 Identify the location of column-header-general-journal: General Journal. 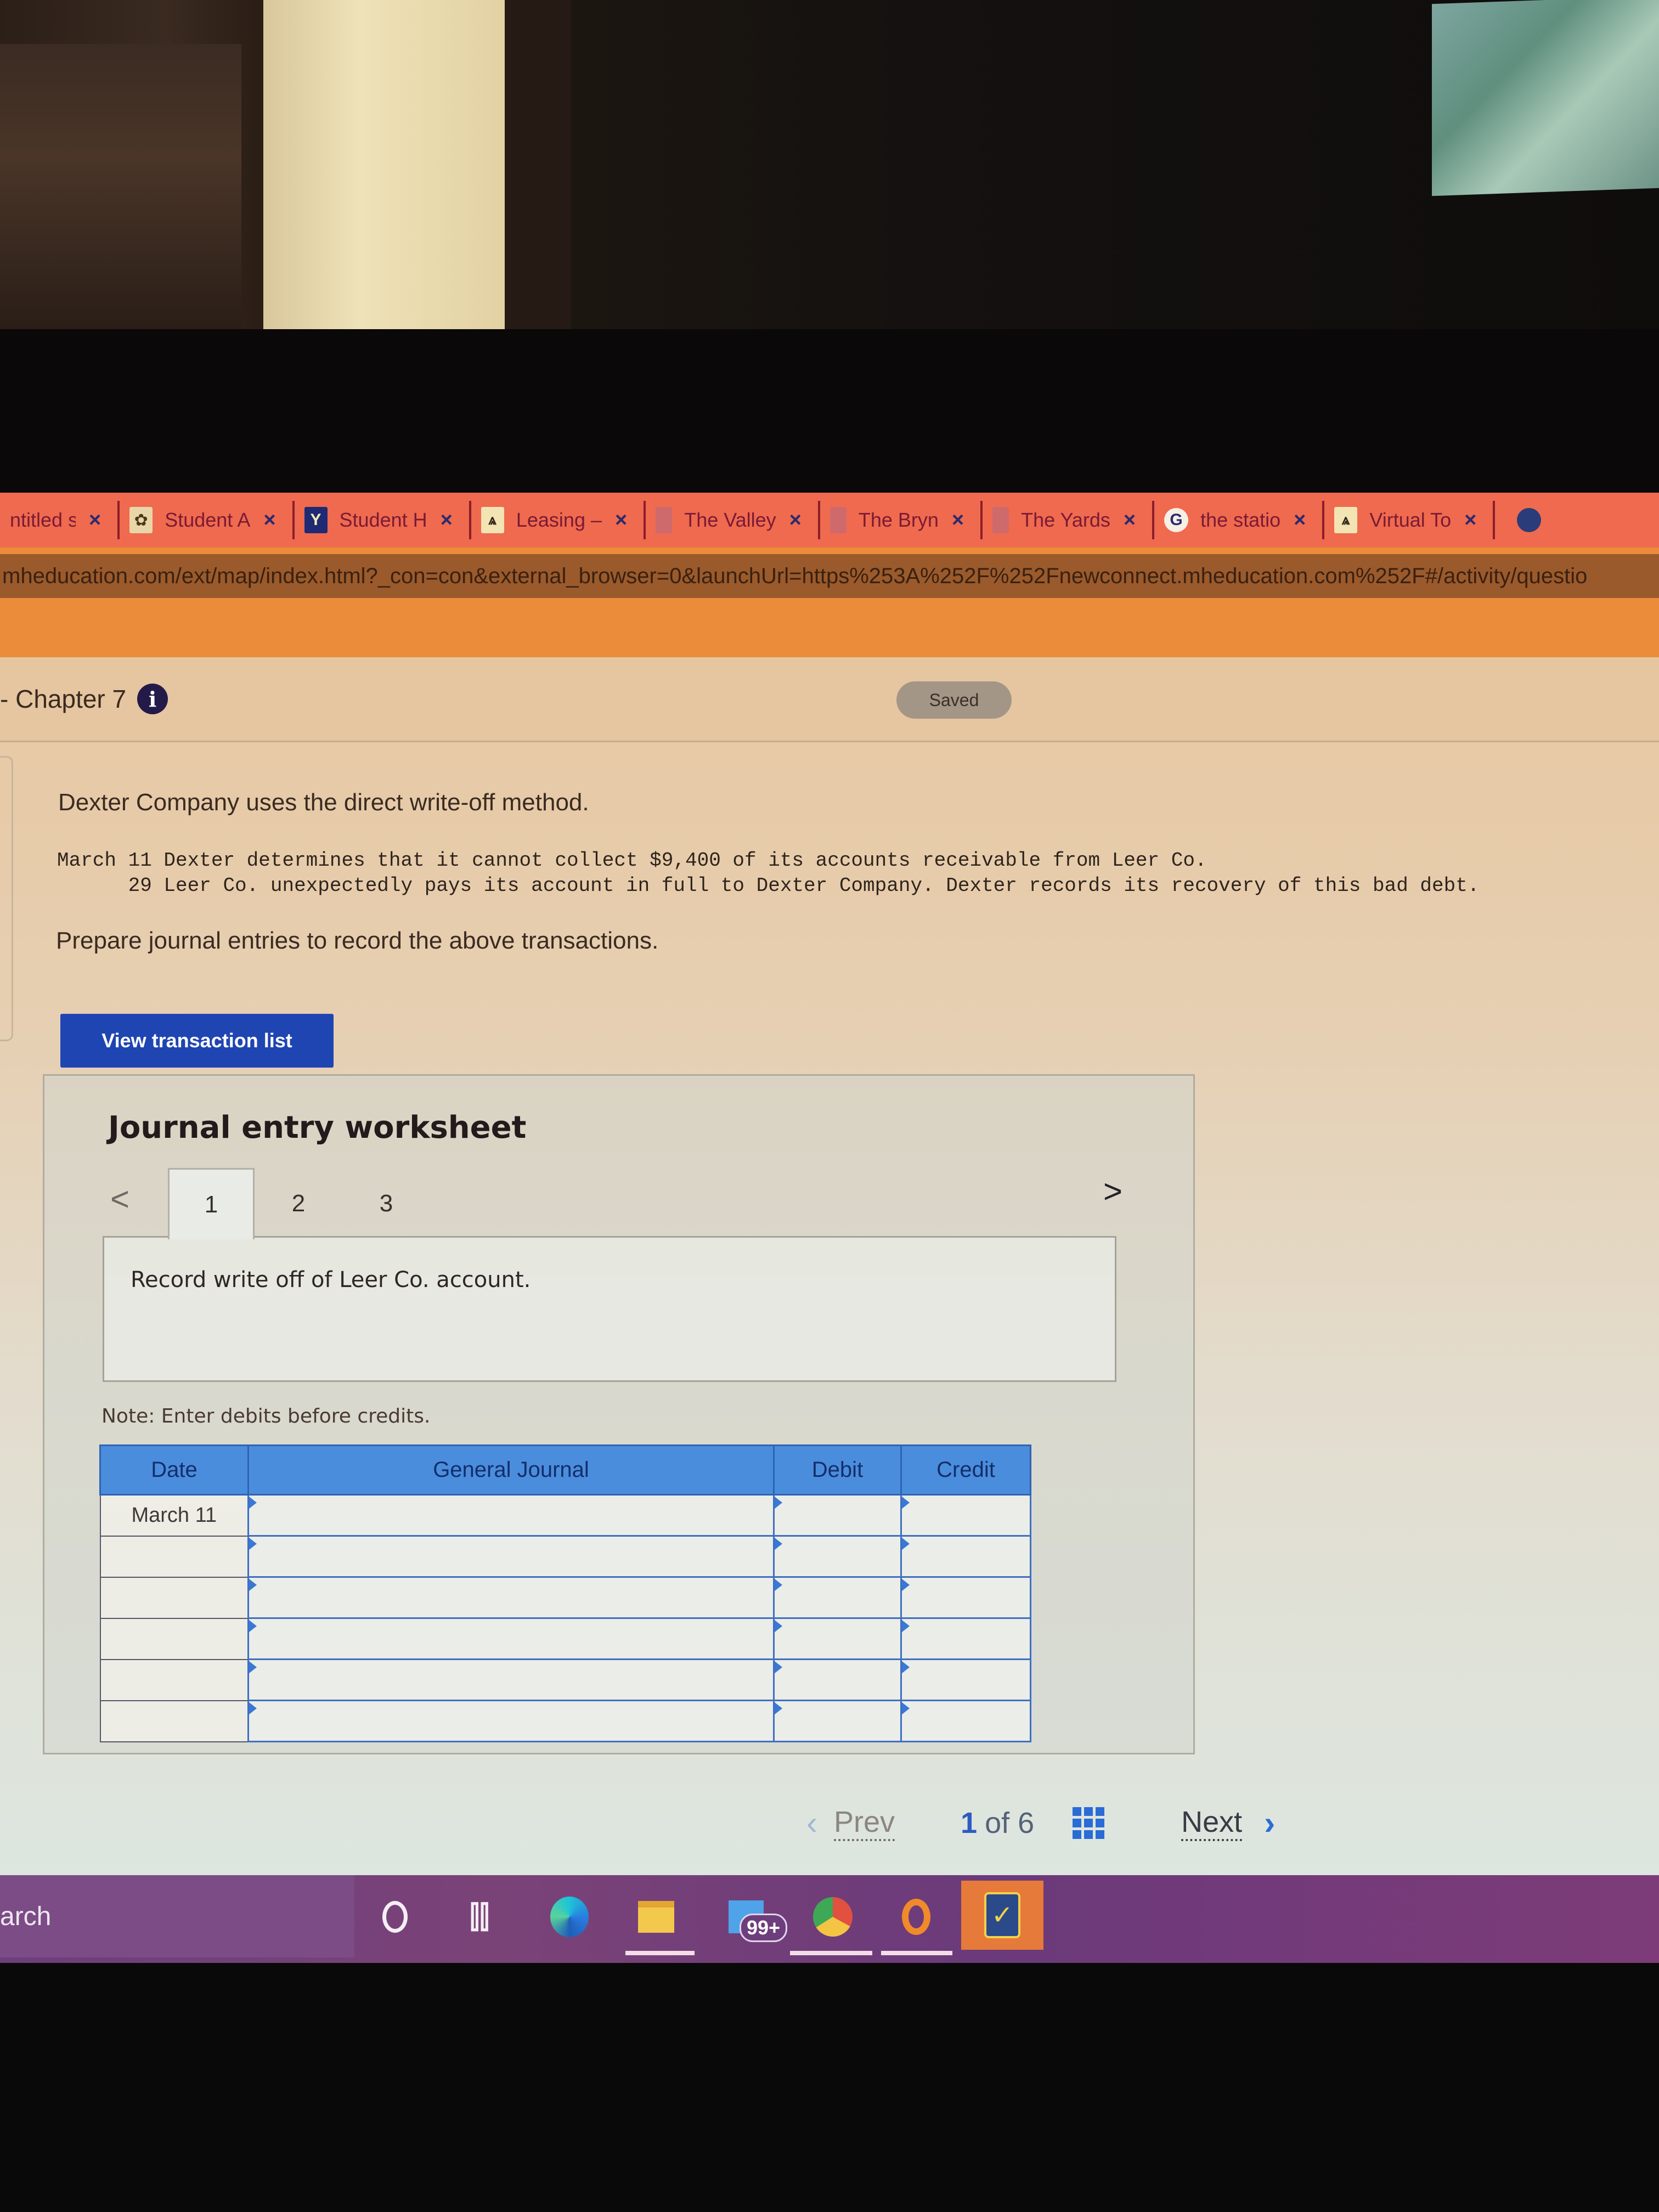
(511, 1470).